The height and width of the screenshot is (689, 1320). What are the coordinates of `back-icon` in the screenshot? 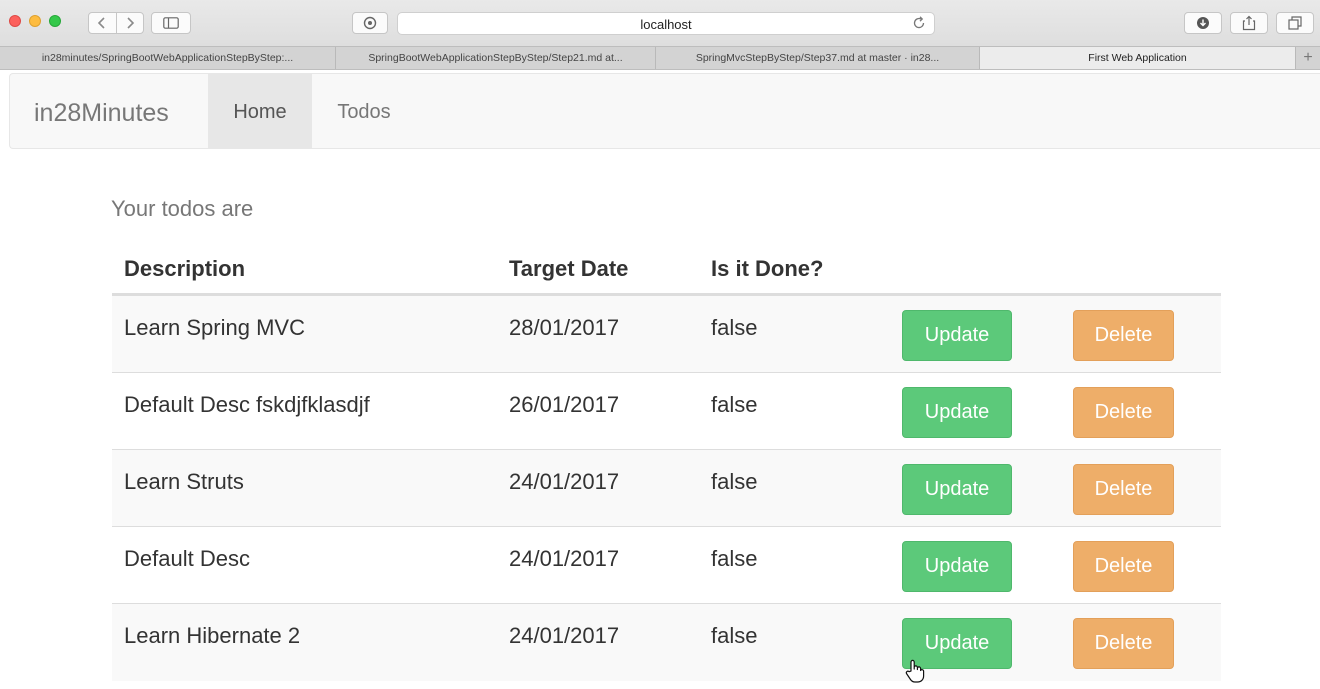 It's located at (102, 23).